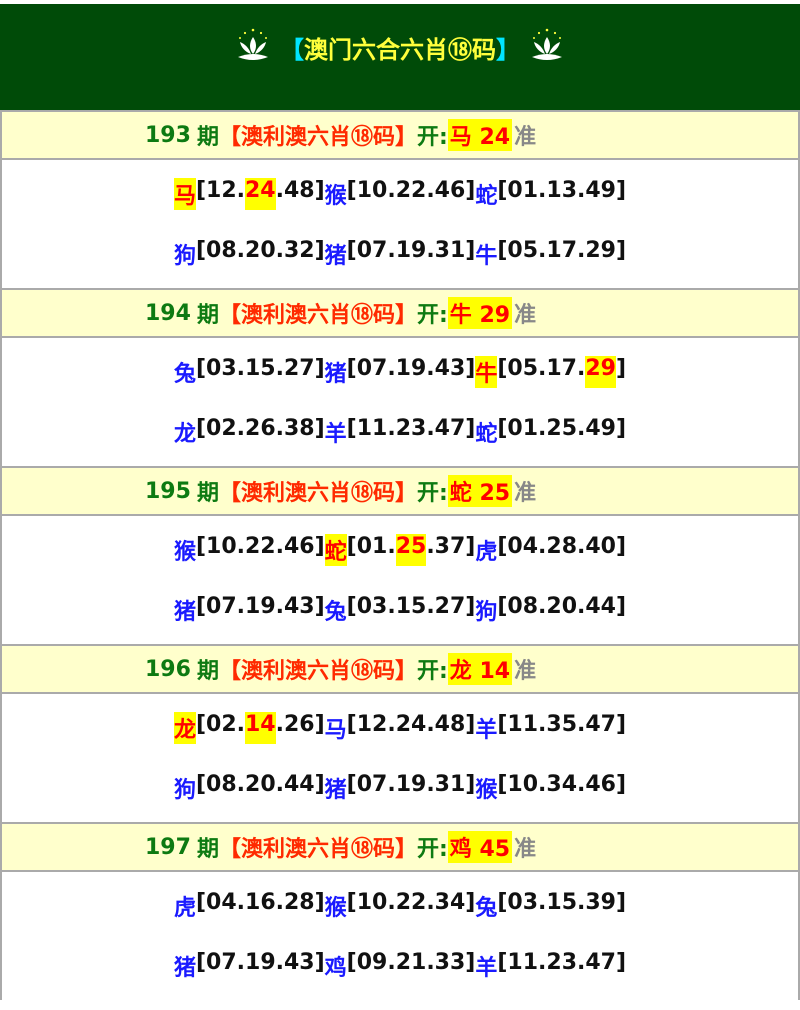 This screenshot has width=800, height=1010. I want to click on prediction-row: 兔 [03.15.27] 猪 [07.19.43] 牛 [05.17. 29], so click(400, 372).